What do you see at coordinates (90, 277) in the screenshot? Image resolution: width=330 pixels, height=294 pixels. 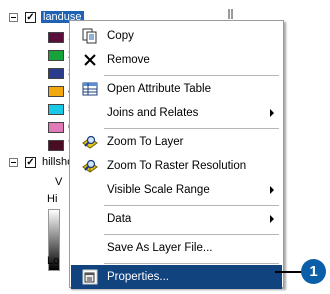 I see `properties-icon` at bounding box center [90, 277].